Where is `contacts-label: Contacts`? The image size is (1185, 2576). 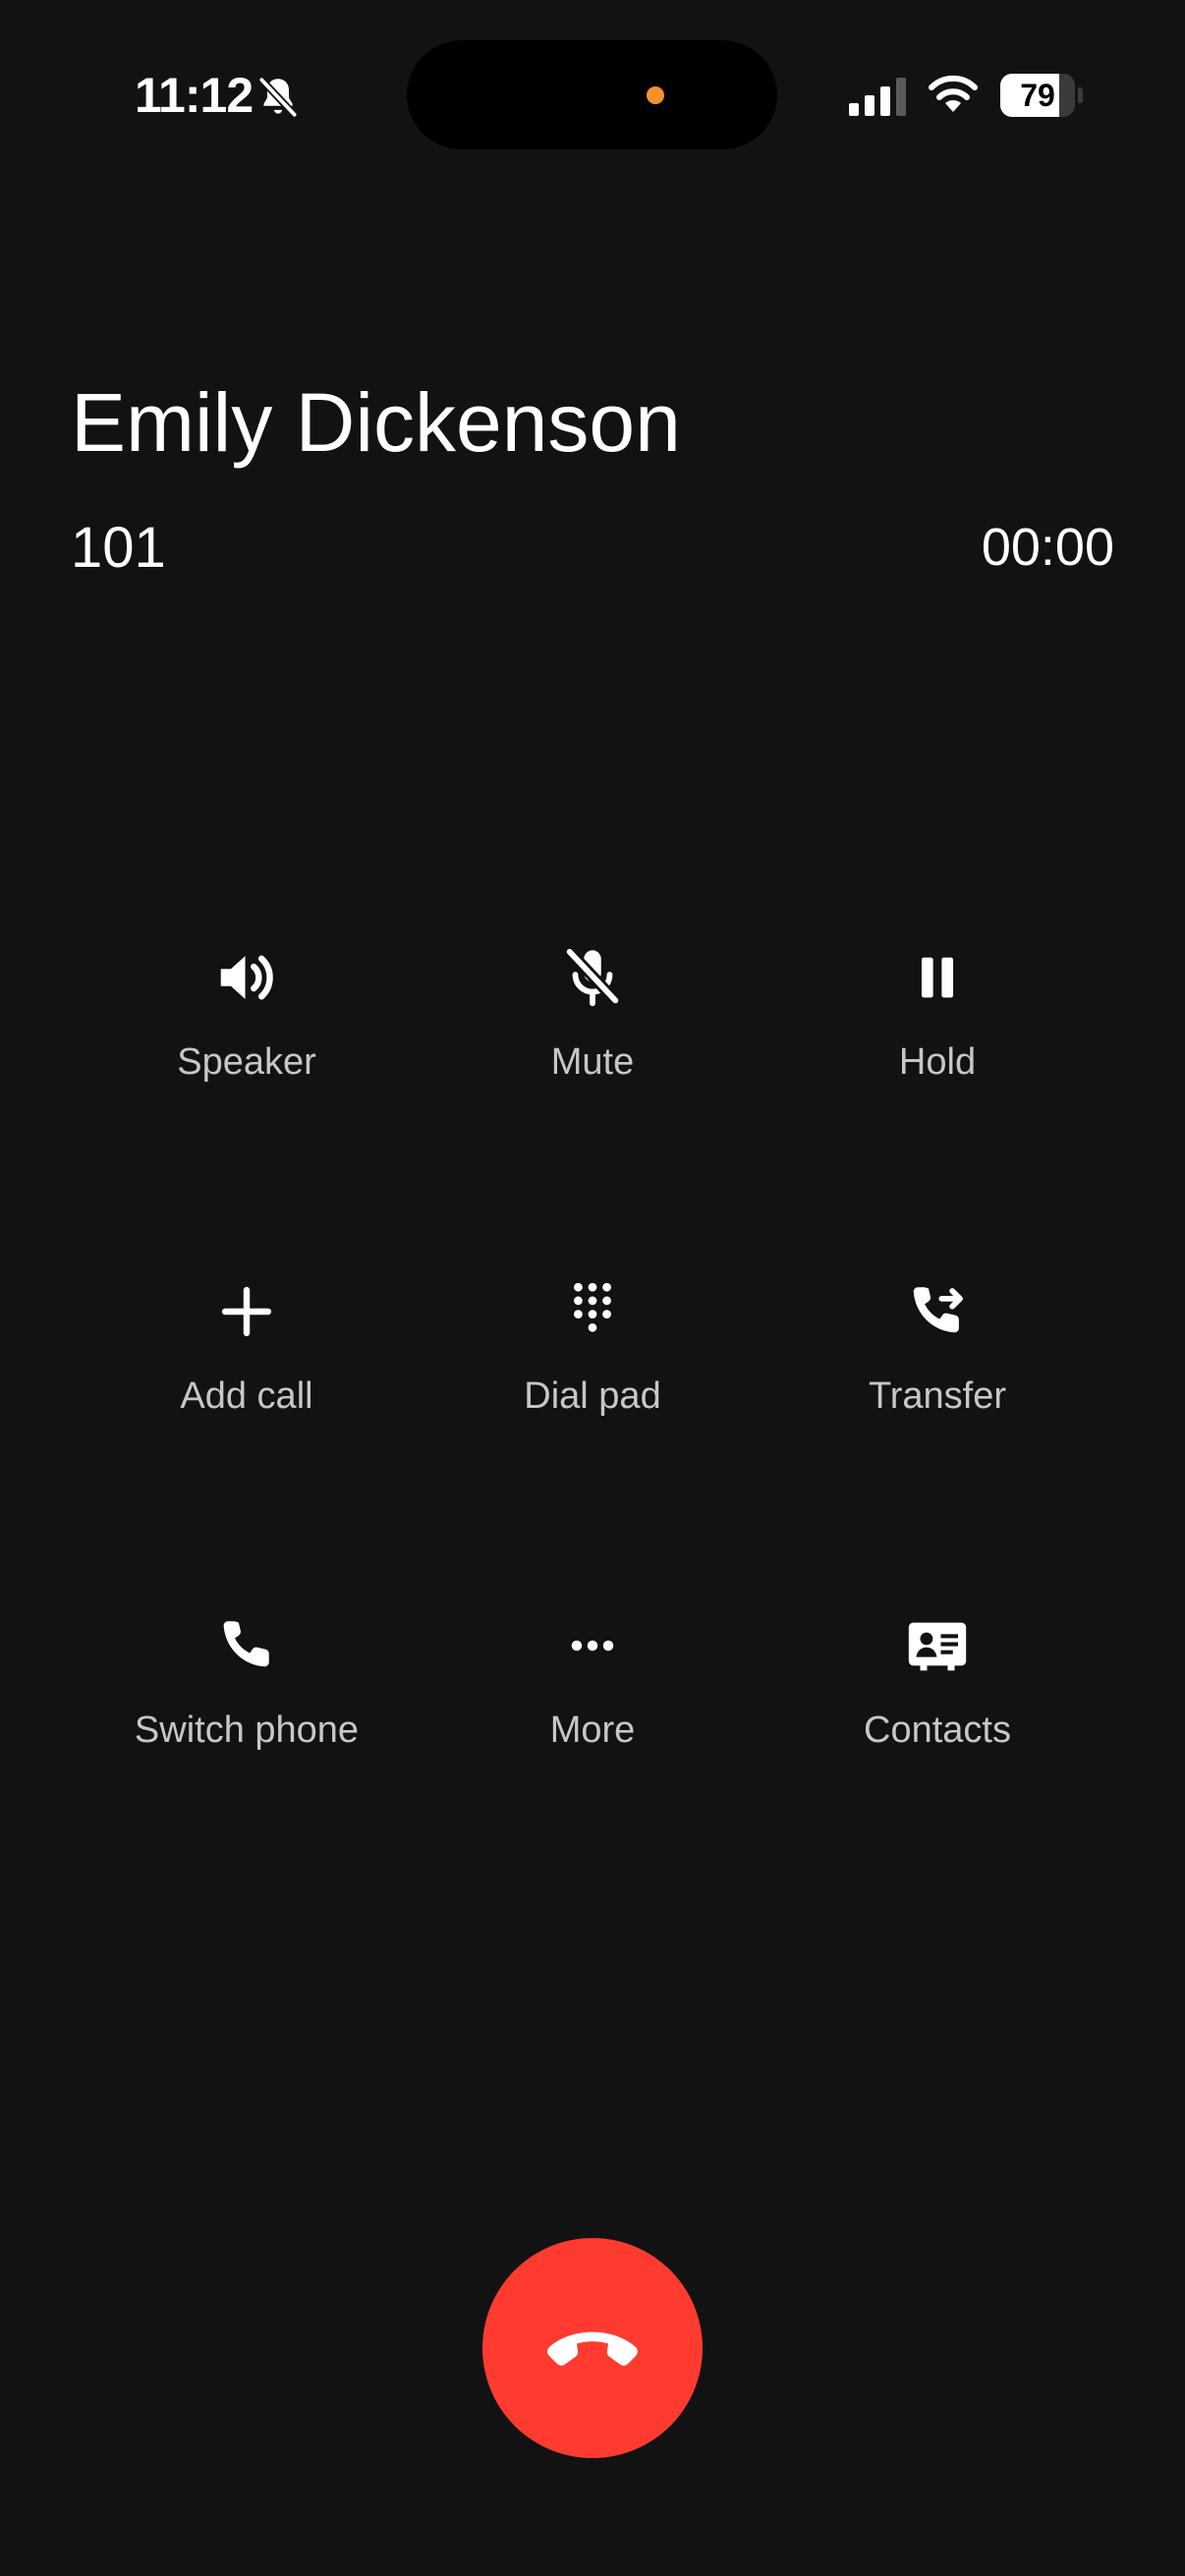 contacts-label: Contacts is located at coordinates (938, 1730).